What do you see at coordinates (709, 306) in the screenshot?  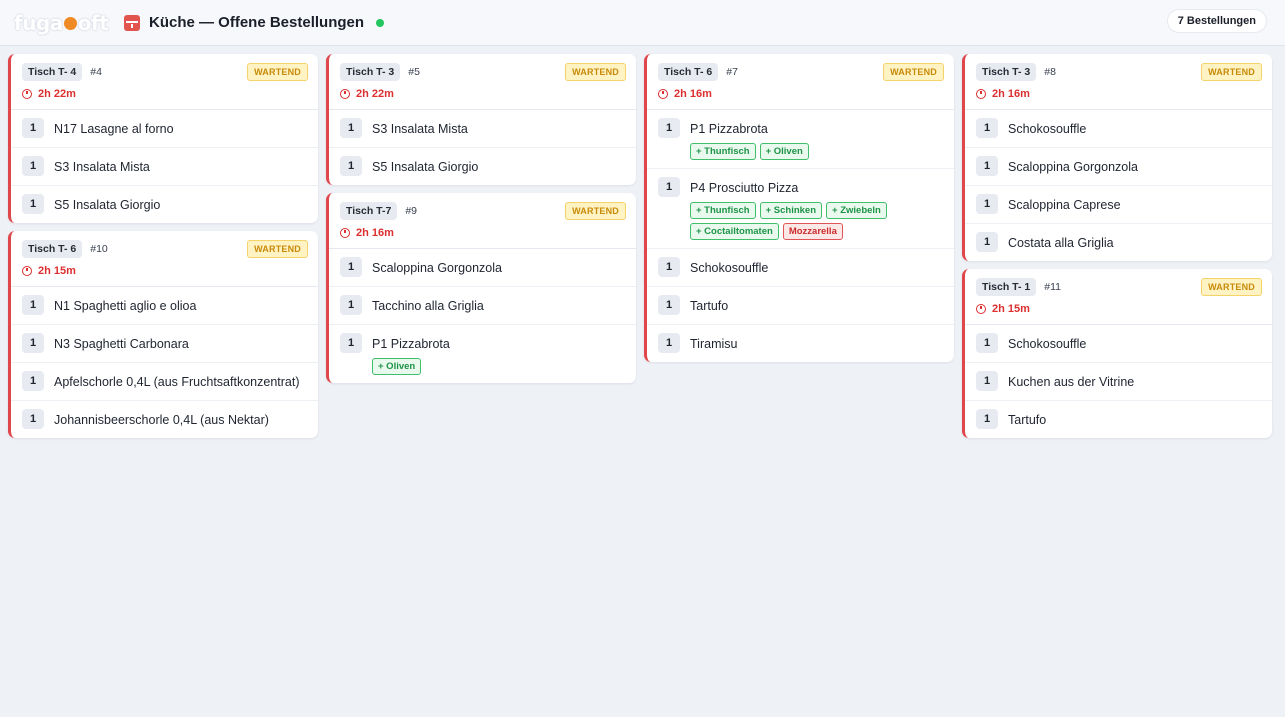 I see `item-name: Tartufo` at bounding box center [709, 306].